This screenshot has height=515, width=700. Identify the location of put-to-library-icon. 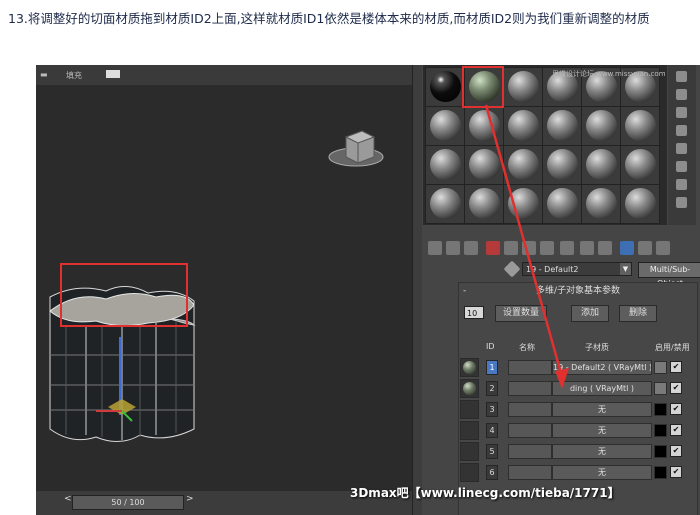
(547, 248).